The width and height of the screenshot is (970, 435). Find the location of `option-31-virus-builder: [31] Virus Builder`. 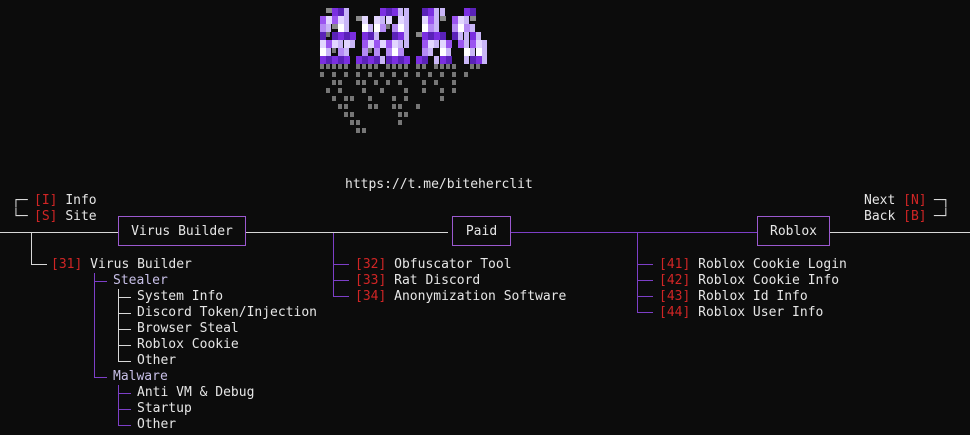

option-31-virus-builder: [31] Virus Builder is located at coordinates (121, 265).